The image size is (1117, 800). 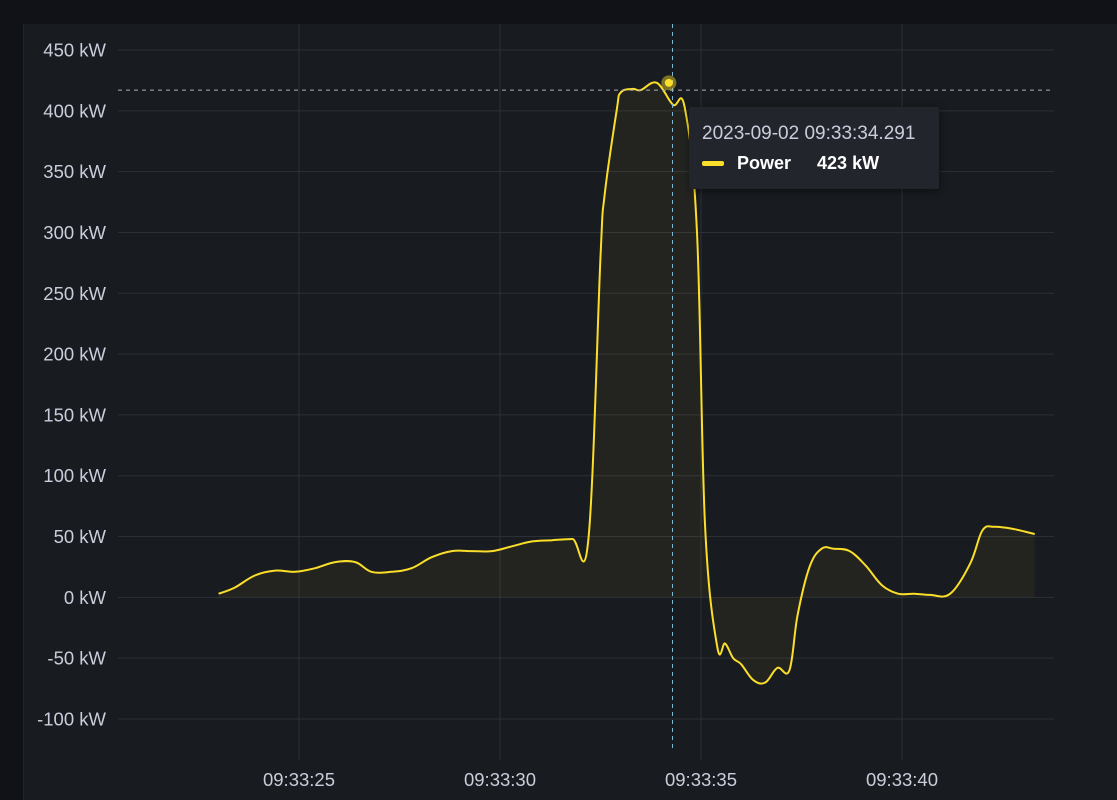 I want to click on y-tick-label: 250 kW, so click(x=74, y=293).